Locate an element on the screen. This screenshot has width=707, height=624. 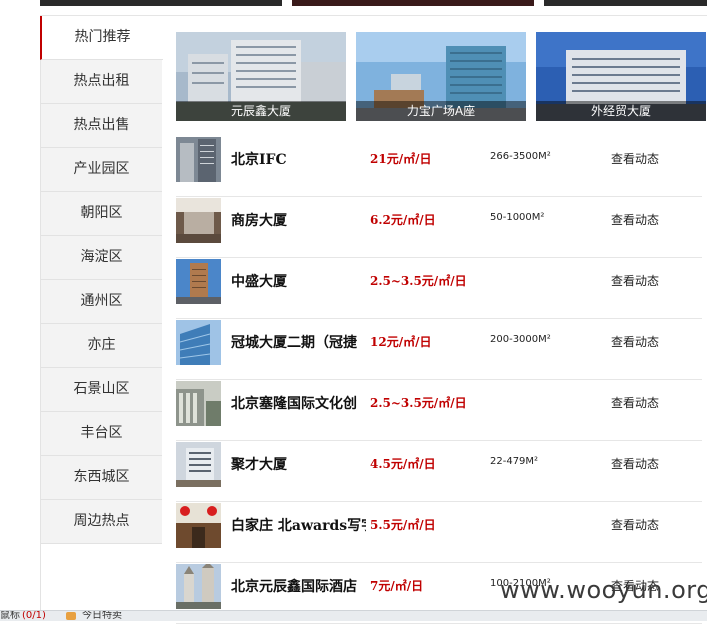
banner-building-photo: 元辰鑫大厦 is located at coordinates (261, 76).